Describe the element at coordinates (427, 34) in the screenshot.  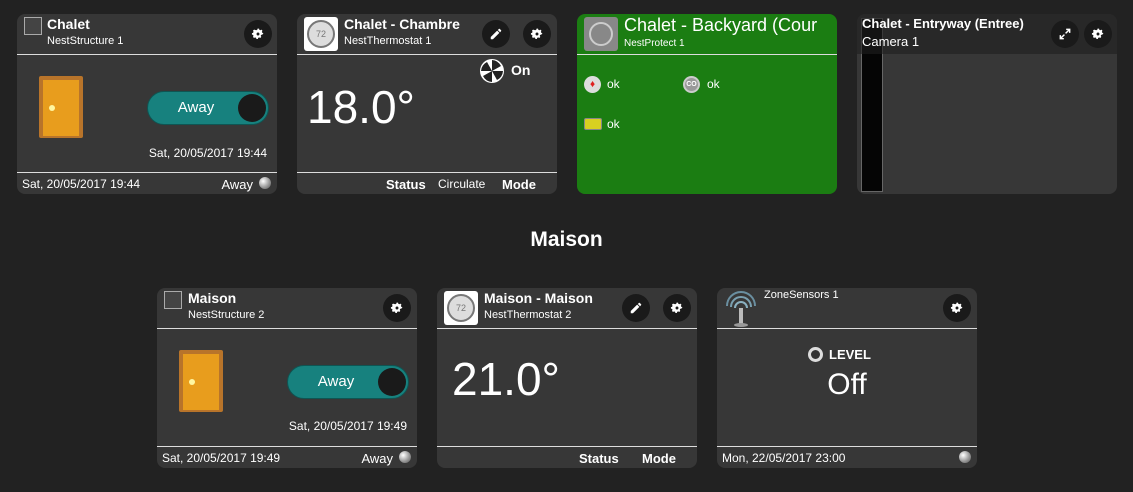
I see `tile-header: 72 Chalet - Chambre NestThermostat 1` at that location.